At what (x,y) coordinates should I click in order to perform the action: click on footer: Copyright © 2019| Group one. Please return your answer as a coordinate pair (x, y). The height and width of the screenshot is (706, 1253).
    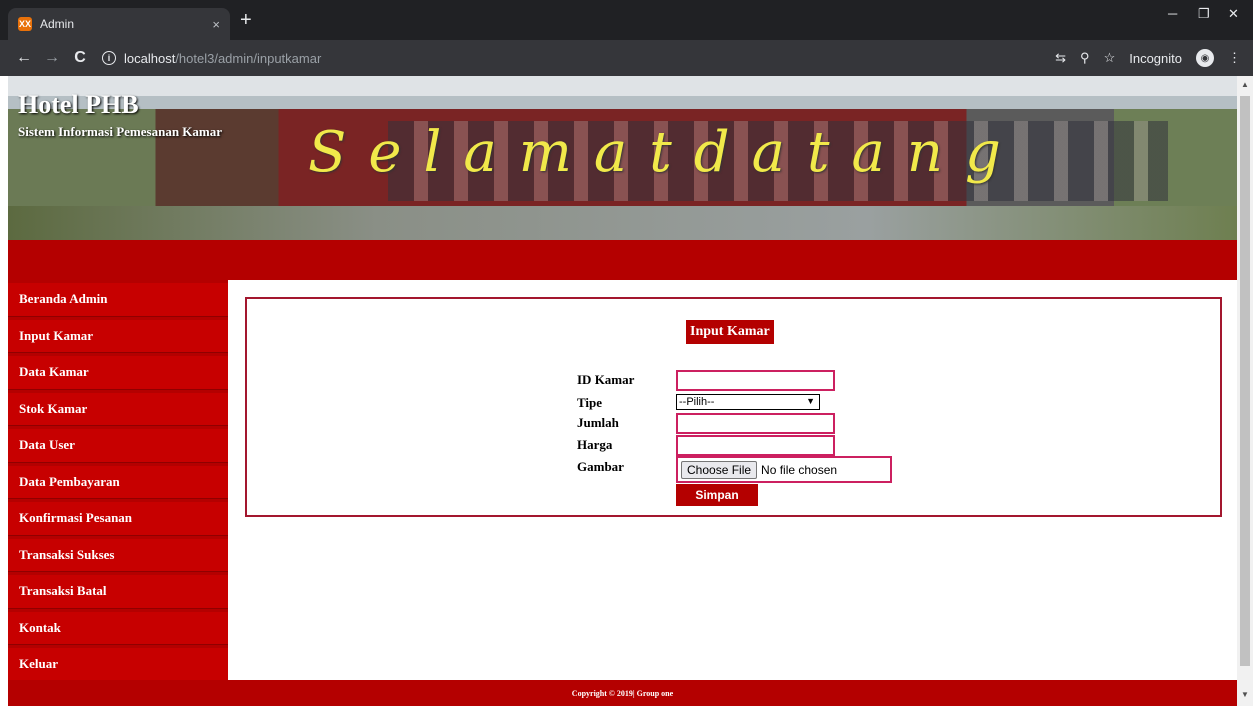
    Looking at the image, I should click on (622, 693).